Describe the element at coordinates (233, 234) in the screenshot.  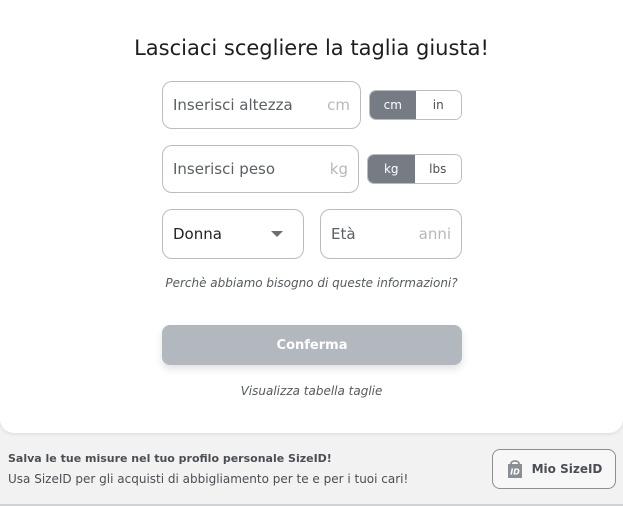
I see `gender-select: Donna` at that location.